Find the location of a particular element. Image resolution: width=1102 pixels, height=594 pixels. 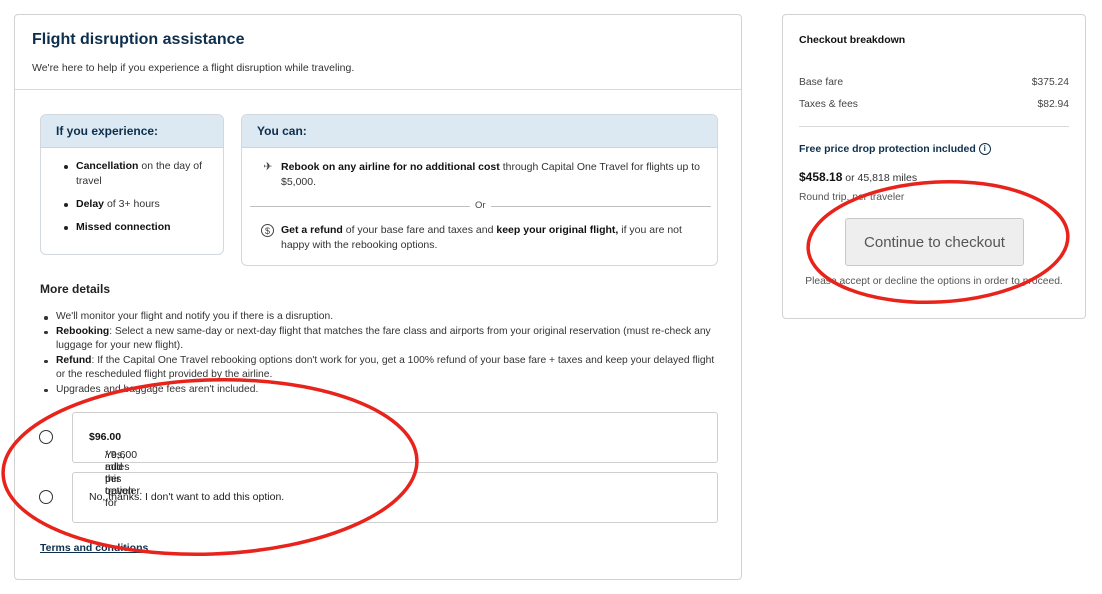

list-item: Missed connection is located at coordinates (141, 227).